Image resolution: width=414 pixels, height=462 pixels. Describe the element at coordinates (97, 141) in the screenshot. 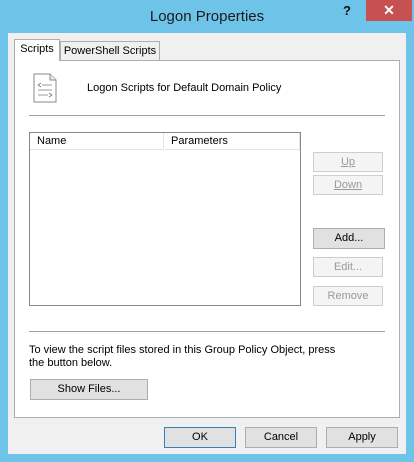

I see `column-header-name: Name` at that location.